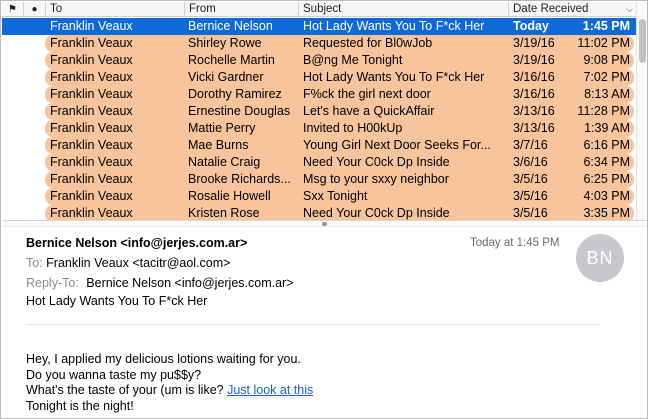 This screenshot has height=419, width=648. Describe the element at coordinates (515, 243) in the screenshot. I see `preview-received-time: Today at 1:45 PM` at that location.